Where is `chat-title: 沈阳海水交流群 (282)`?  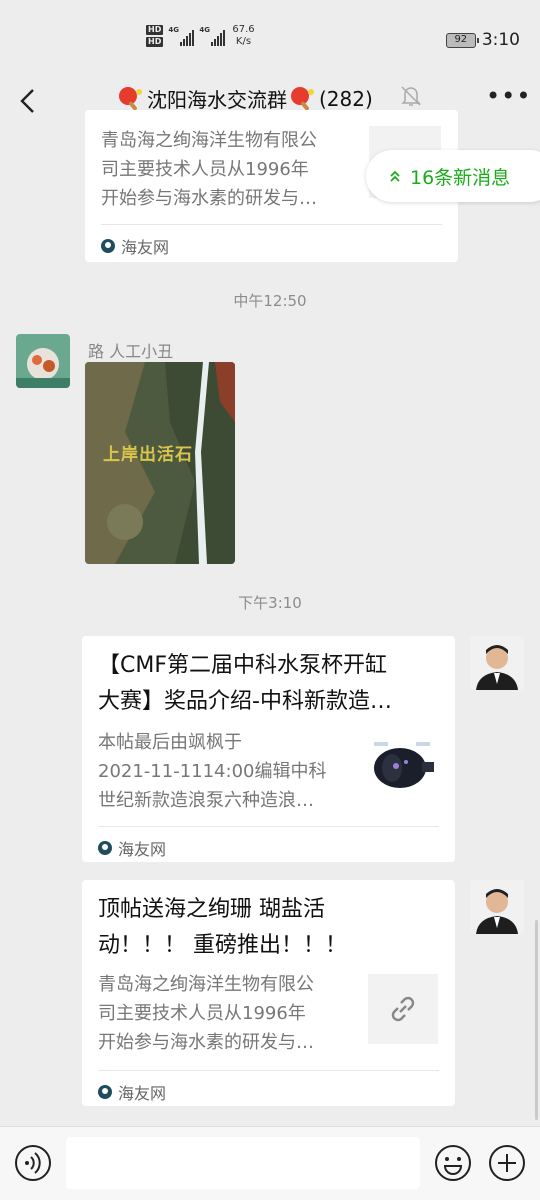 chat-title: 沈阳海水交流群 (282) is located at coordinates (245, 98).